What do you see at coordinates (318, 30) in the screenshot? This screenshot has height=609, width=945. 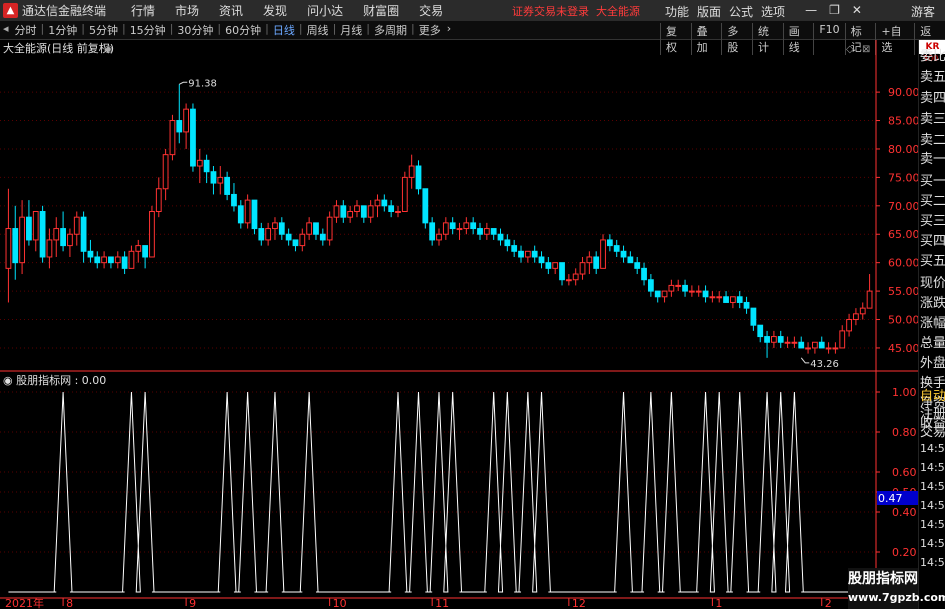 I see `period-weekly: 周线` at bounding box center [318, 30].